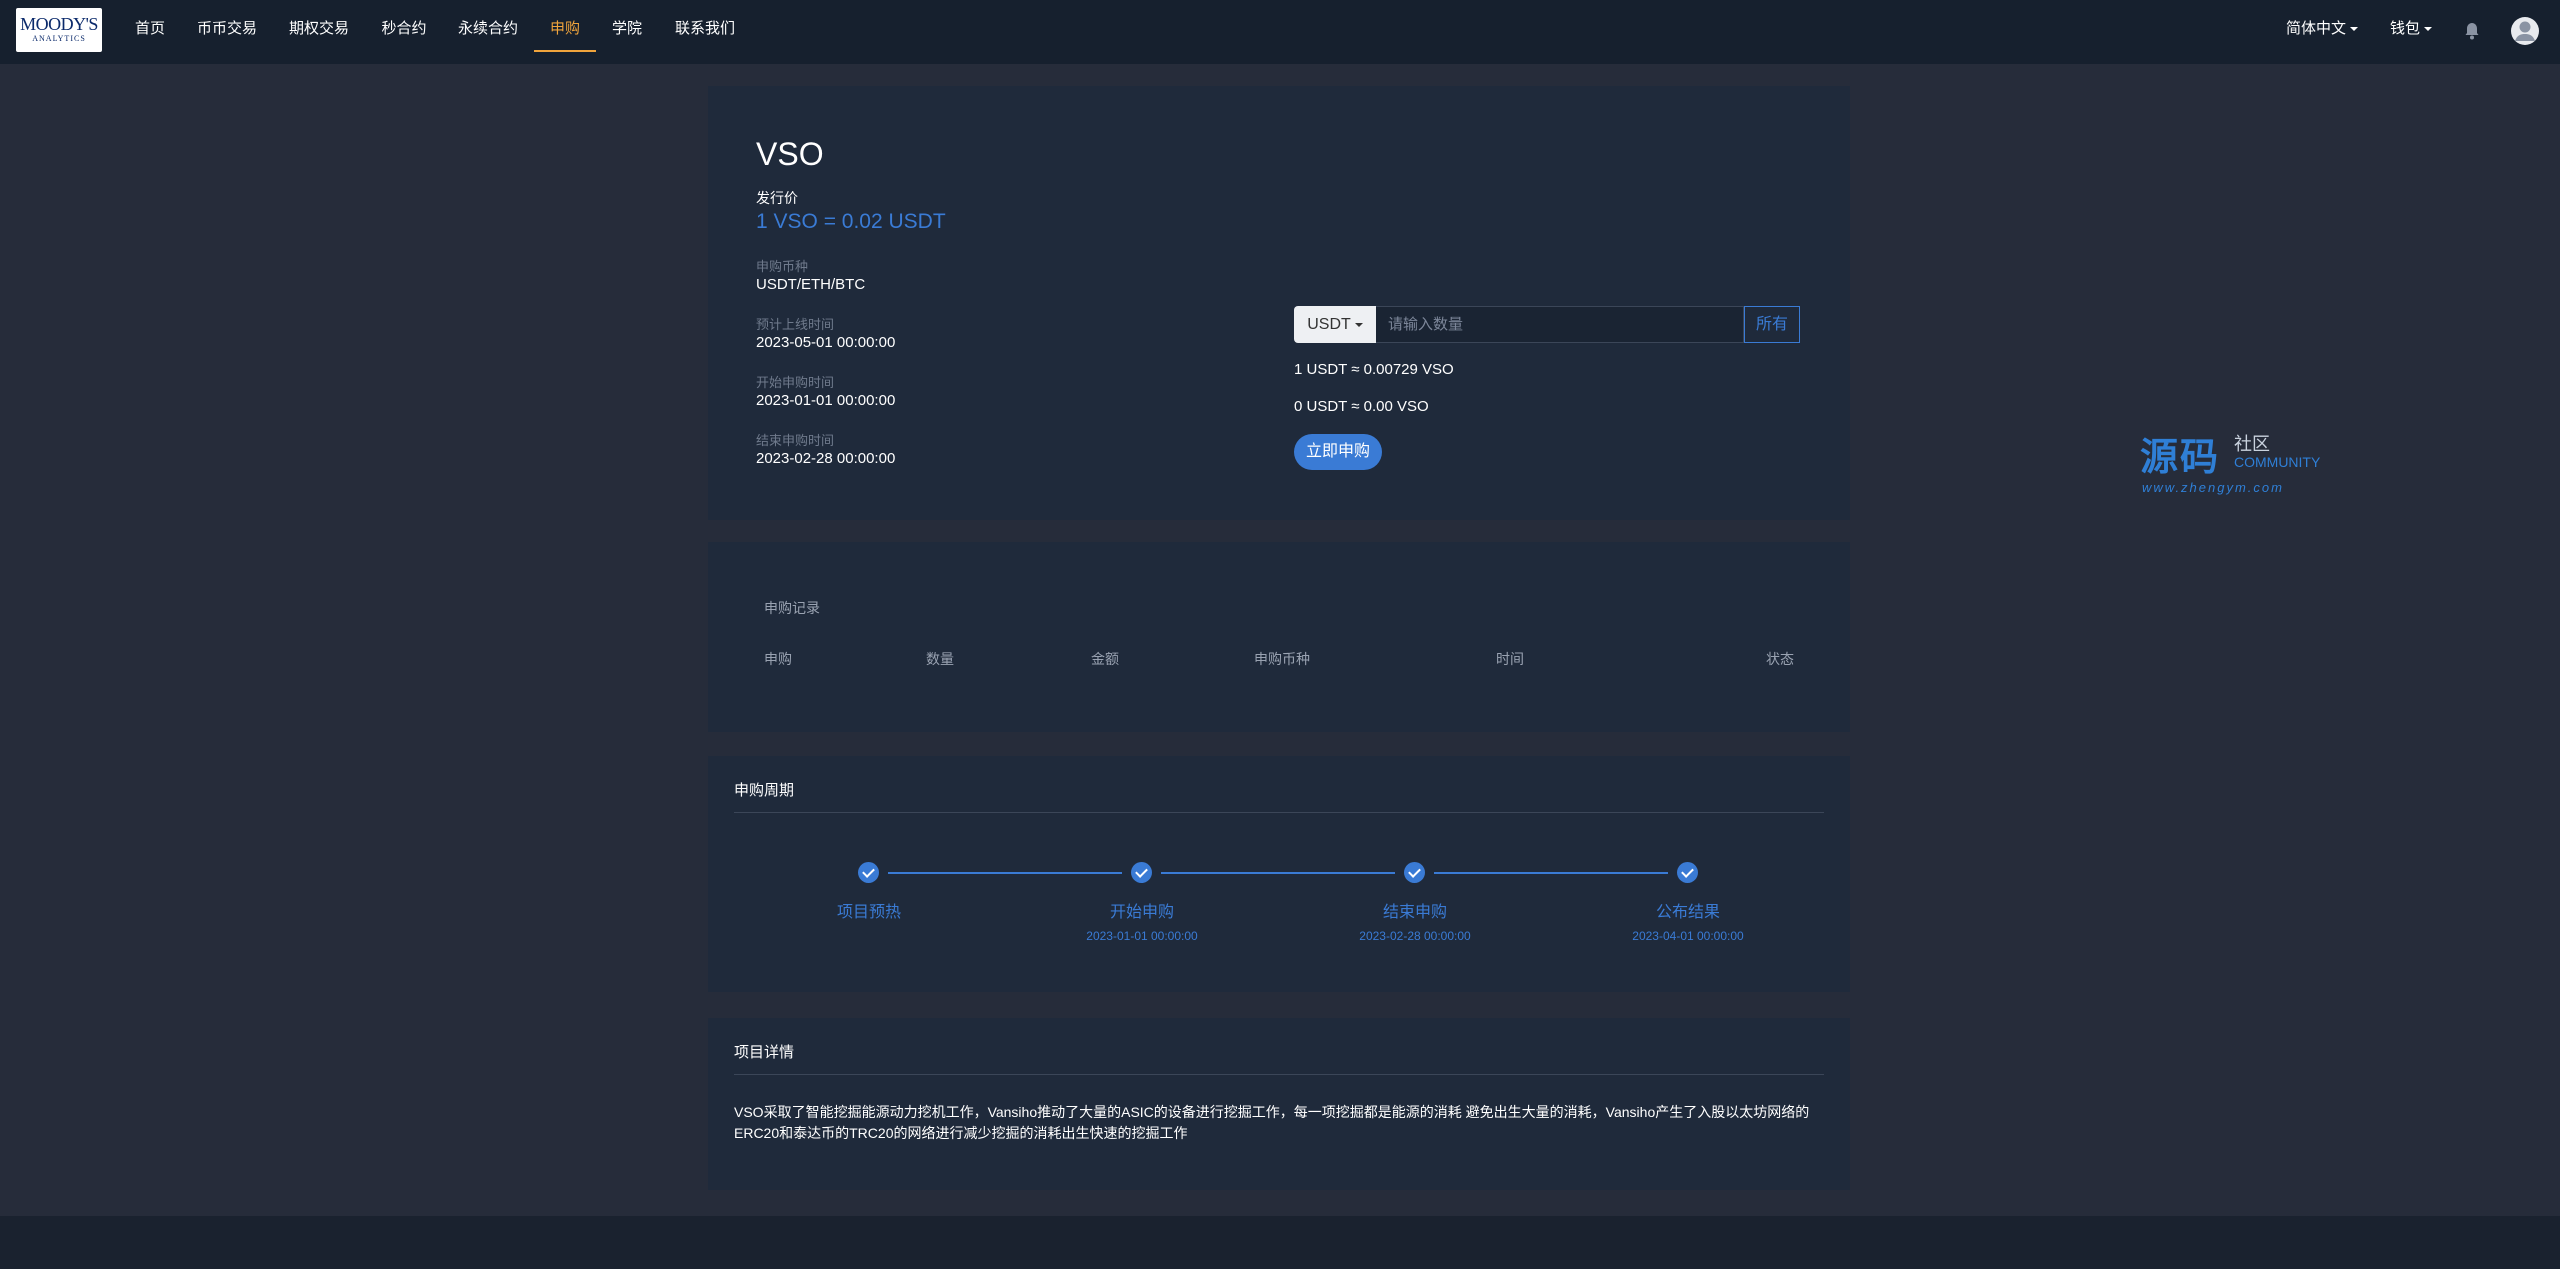 This screenshot has width=2560, height=1269. Describe the element at coordinates (1560, 324) in the screenshot. I see `amount-input` at that location.